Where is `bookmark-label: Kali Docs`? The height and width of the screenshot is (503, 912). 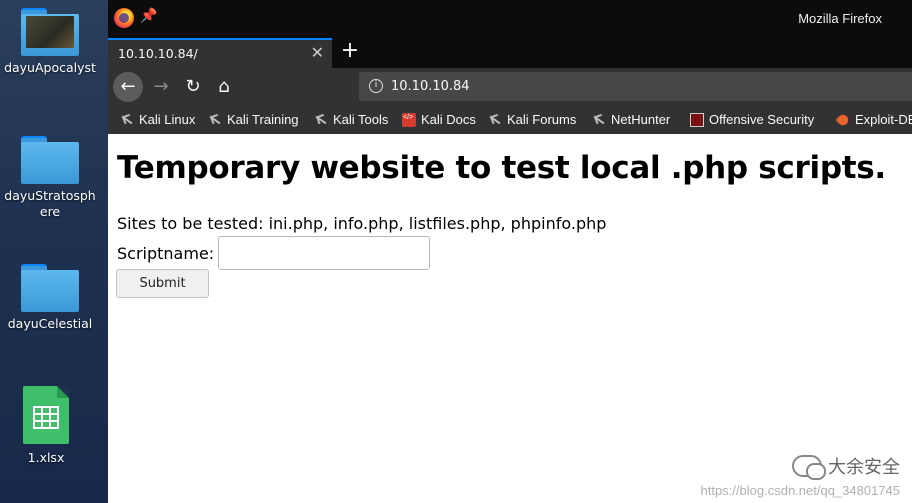
bookmark-label: Kali Docs is located at coordinates (448, 119).